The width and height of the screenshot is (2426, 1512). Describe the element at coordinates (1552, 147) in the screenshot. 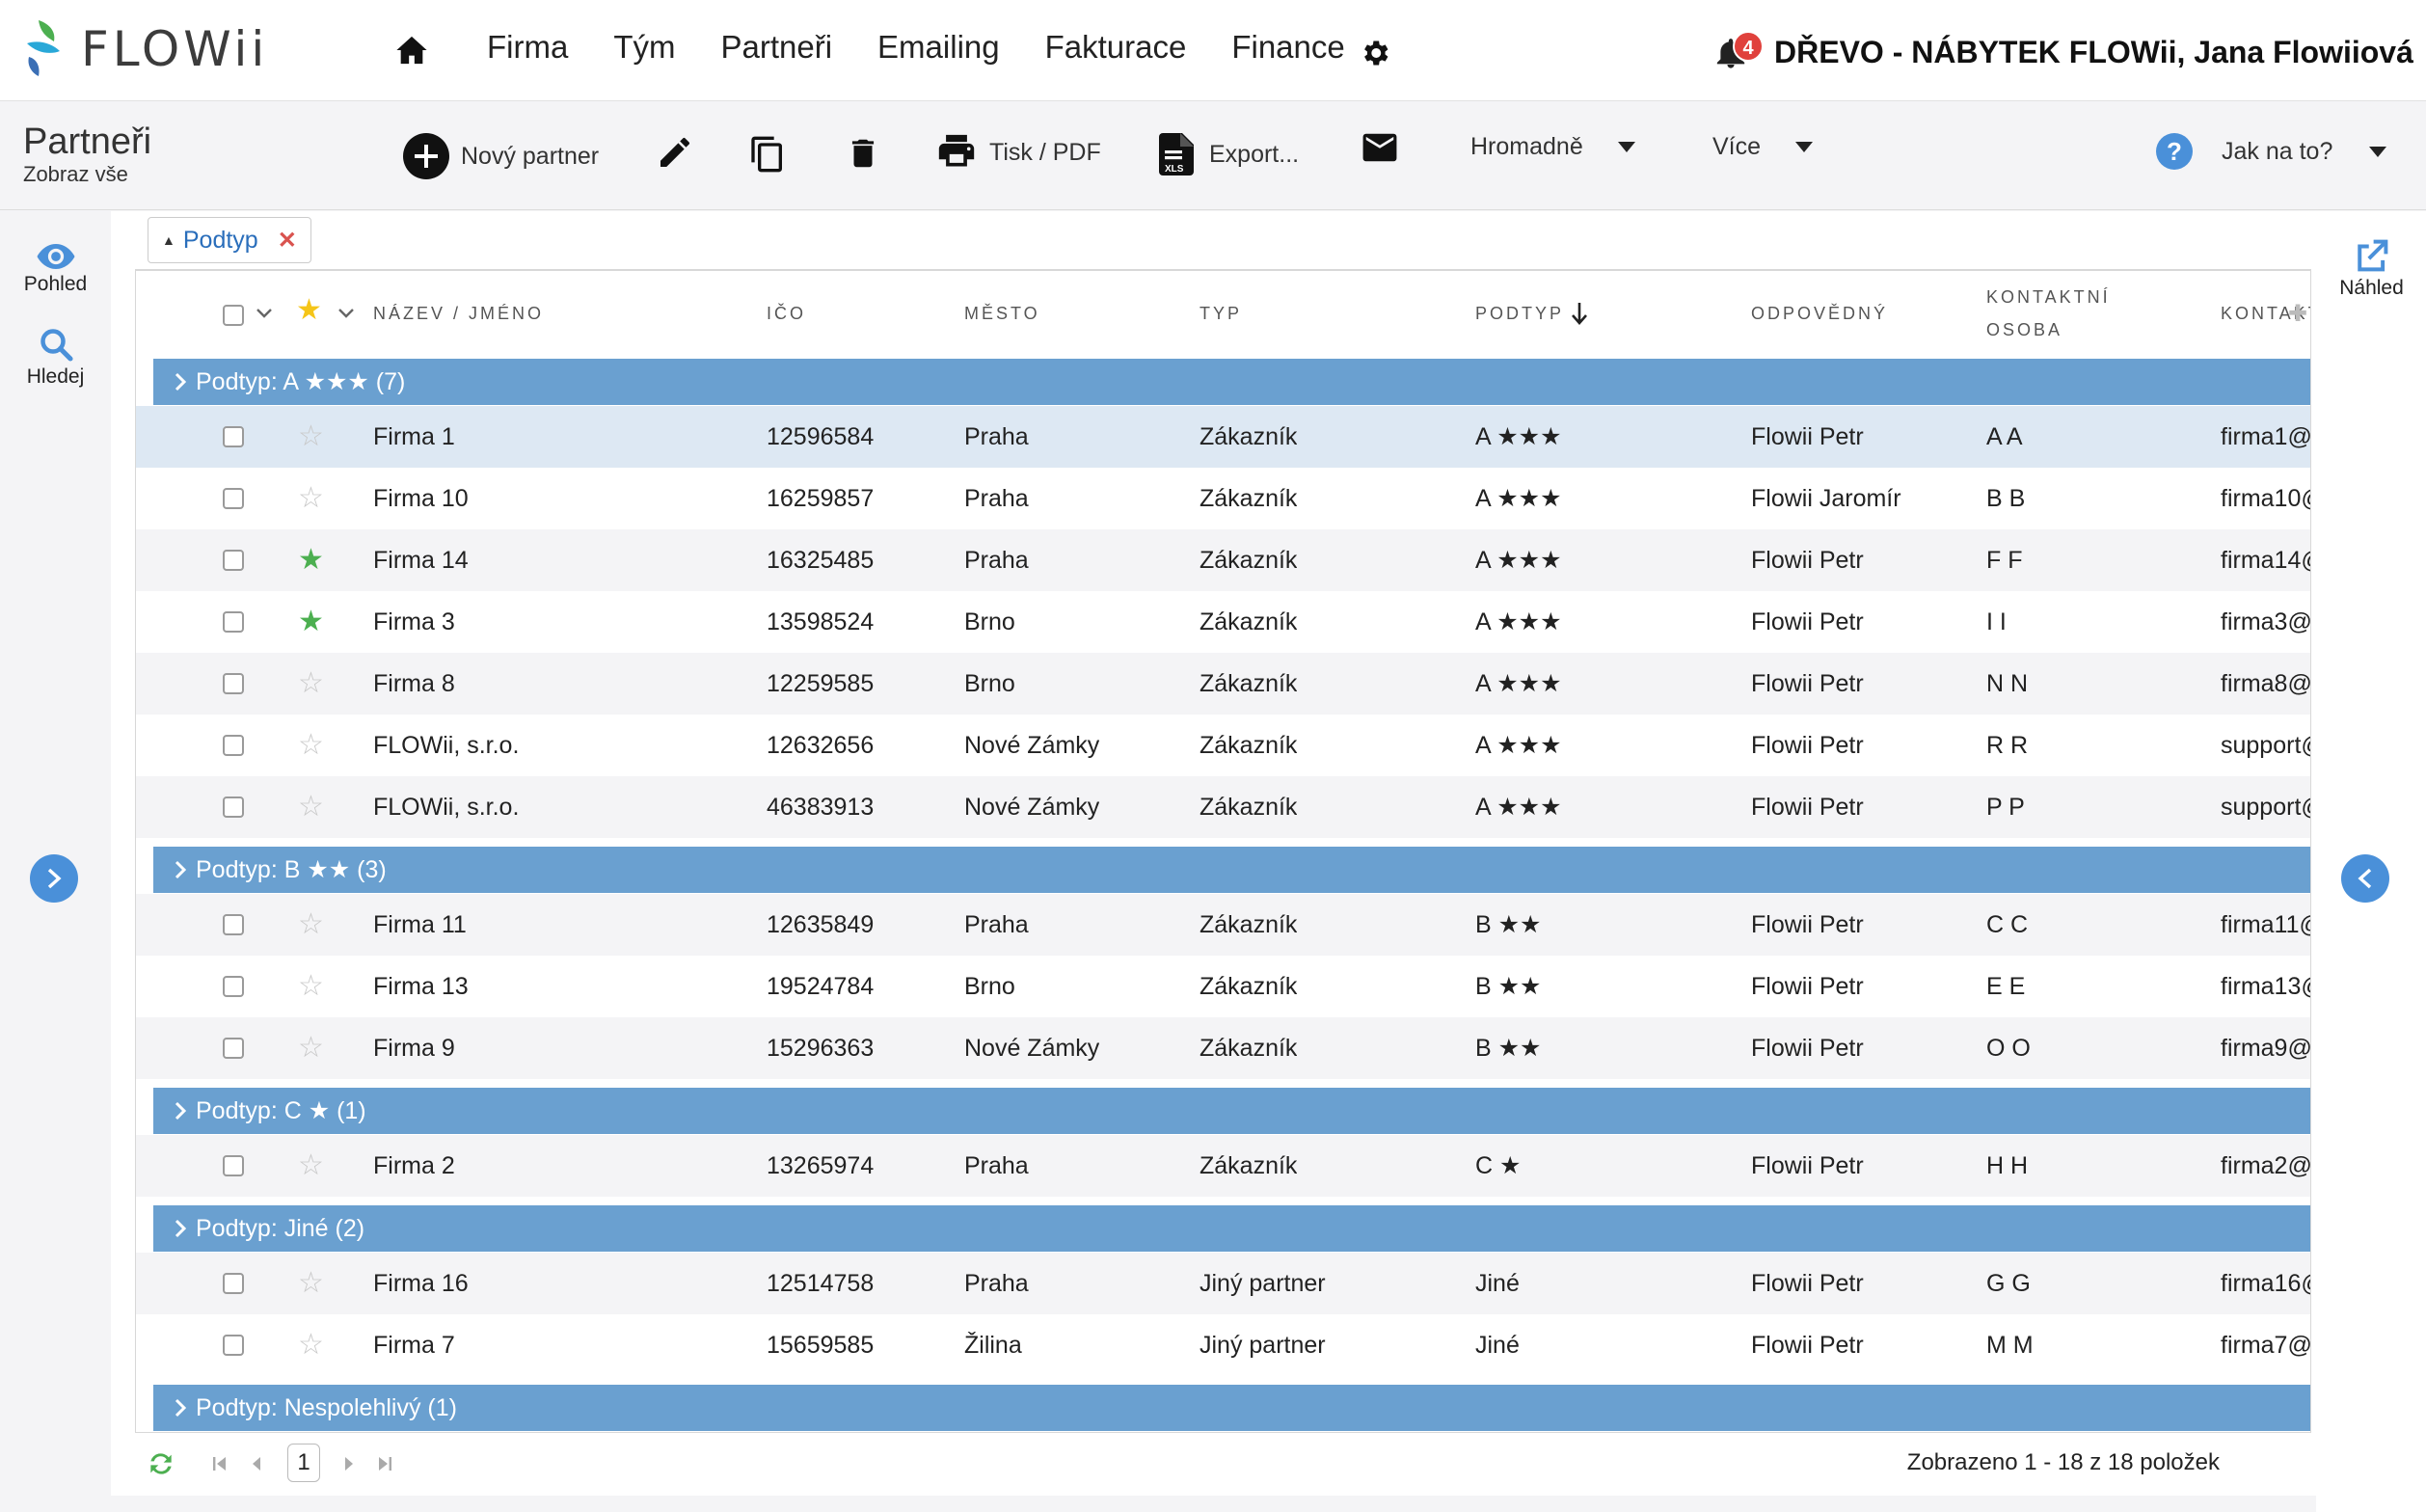

I see `bulk-actions-dropdown: Hromadně` at that location.